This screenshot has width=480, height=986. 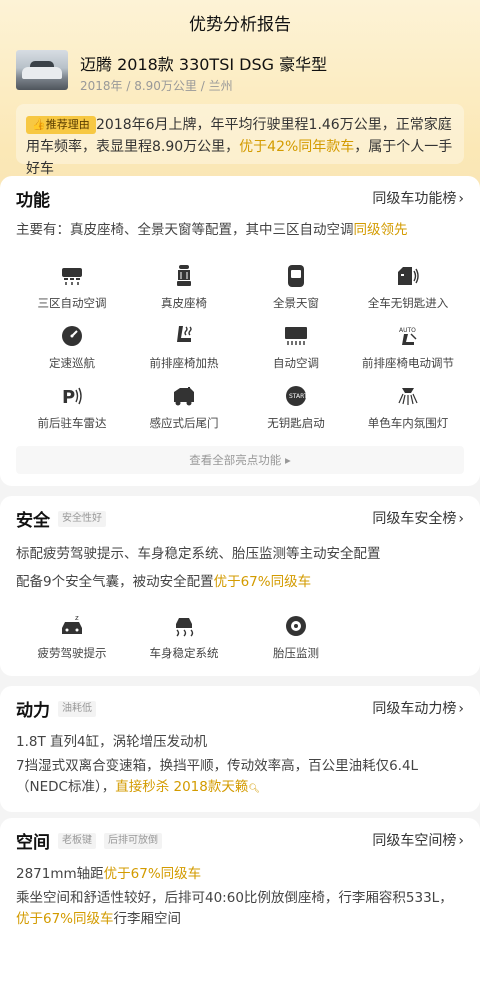 What do you see at coordinates (82, 519) in the screenshot?
I see `safety-tag: 安全性好` at bounding box center [82, 519].